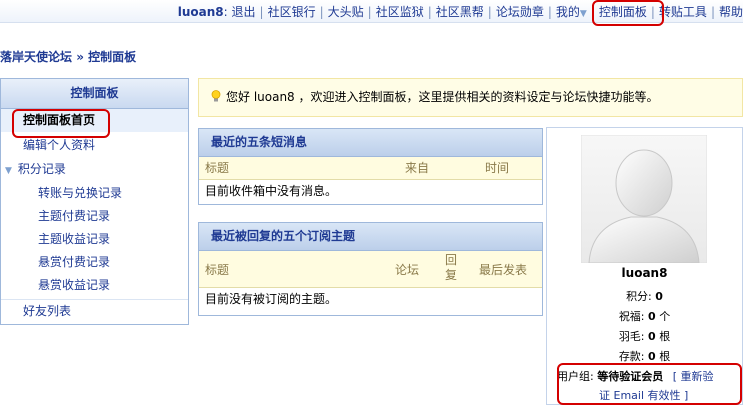 The width and height of the screenshot is (743, 407). What do you see at coordinates (217, 270) in the screenshot?
I see `subscriptions-col-title: 标题` at bounding box center [217, 270].